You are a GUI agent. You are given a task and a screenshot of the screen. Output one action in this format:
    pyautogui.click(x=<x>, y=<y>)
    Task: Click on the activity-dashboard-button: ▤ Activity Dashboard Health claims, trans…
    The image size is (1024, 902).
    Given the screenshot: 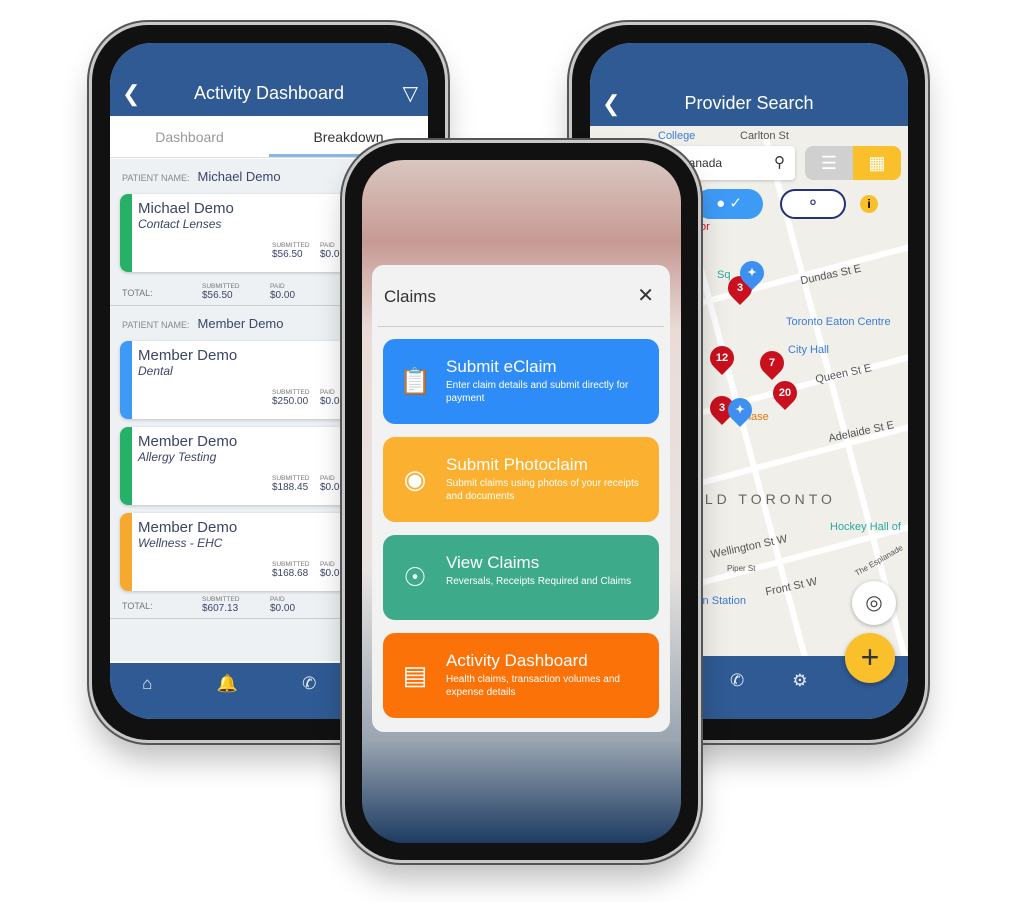 What is the action you would take?
    pyautogui.click(x=521, y=675)
    